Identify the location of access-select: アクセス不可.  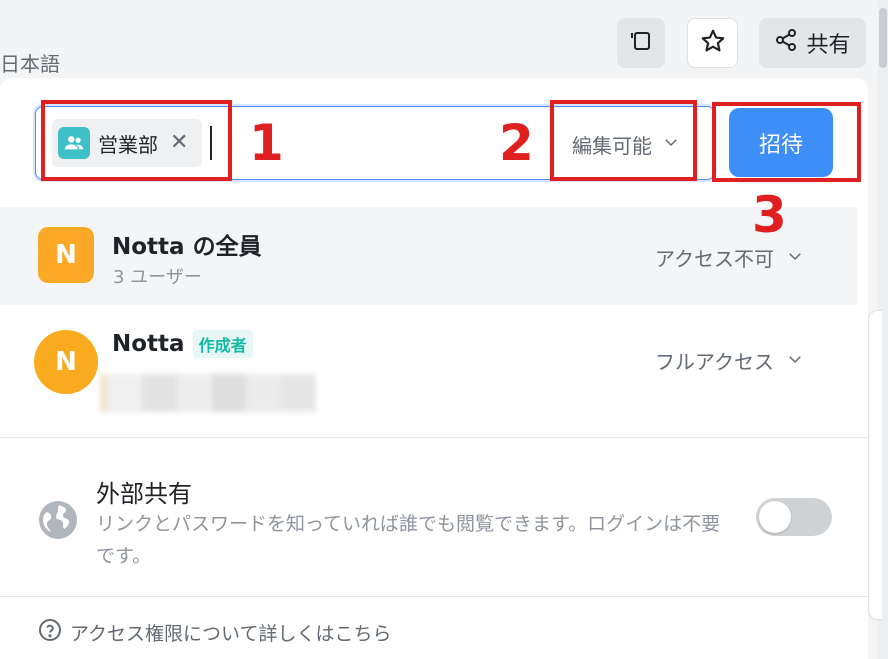
(729, 257).